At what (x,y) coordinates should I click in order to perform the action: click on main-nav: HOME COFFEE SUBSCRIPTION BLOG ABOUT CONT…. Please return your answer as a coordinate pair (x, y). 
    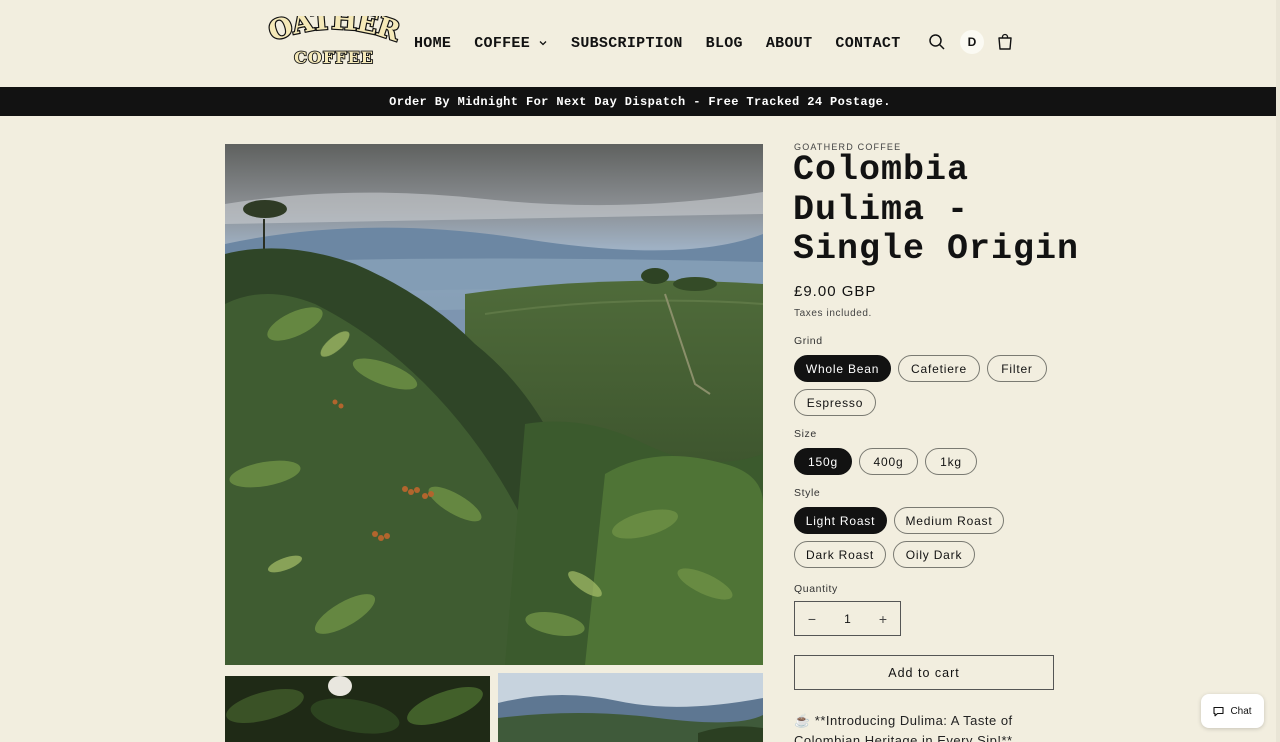
    Looking at the image, I should click on (669, 43).